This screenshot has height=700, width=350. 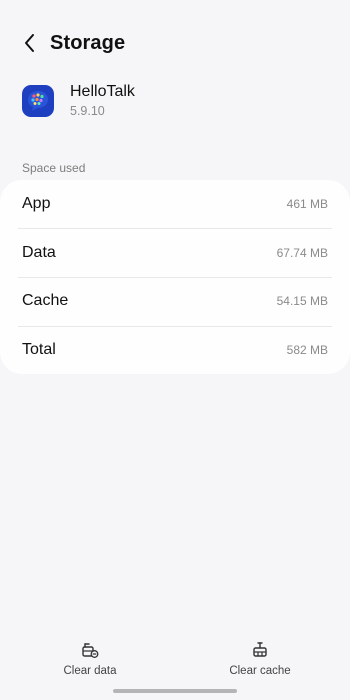 What do you see at coordinates (39, 252) in the screenshot?
I see `row-label: Data` at bounding box center [39, 252].